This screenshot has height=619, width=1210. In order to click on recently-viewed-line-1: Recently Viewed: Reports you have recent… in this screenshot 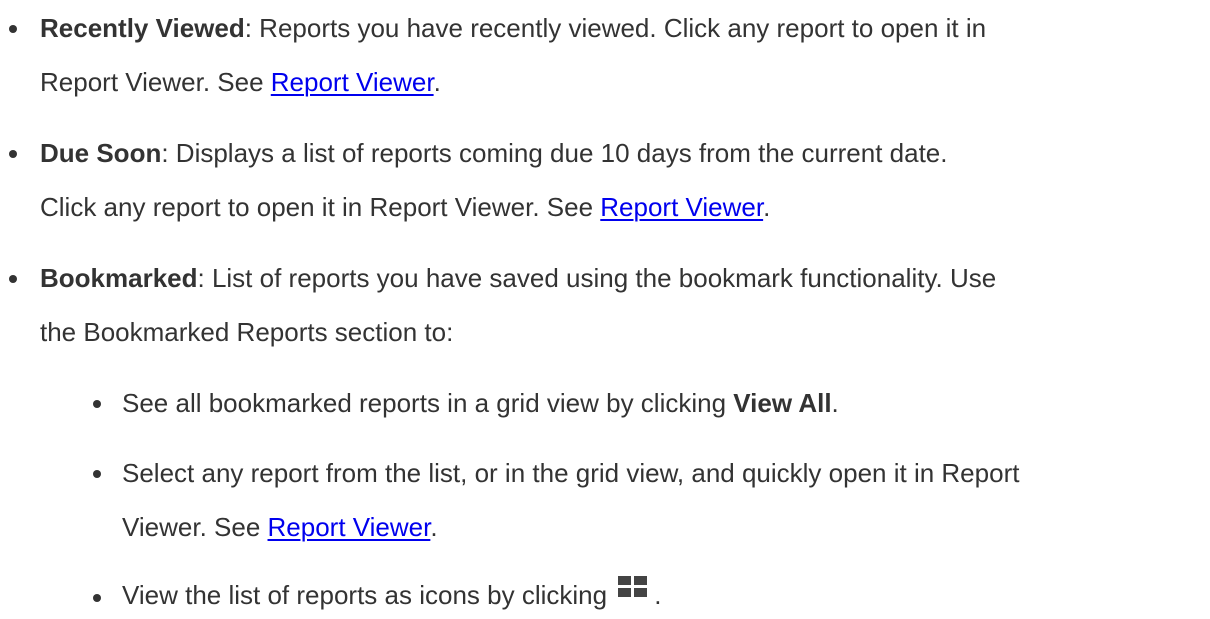, I will do `click(513, 28)`.